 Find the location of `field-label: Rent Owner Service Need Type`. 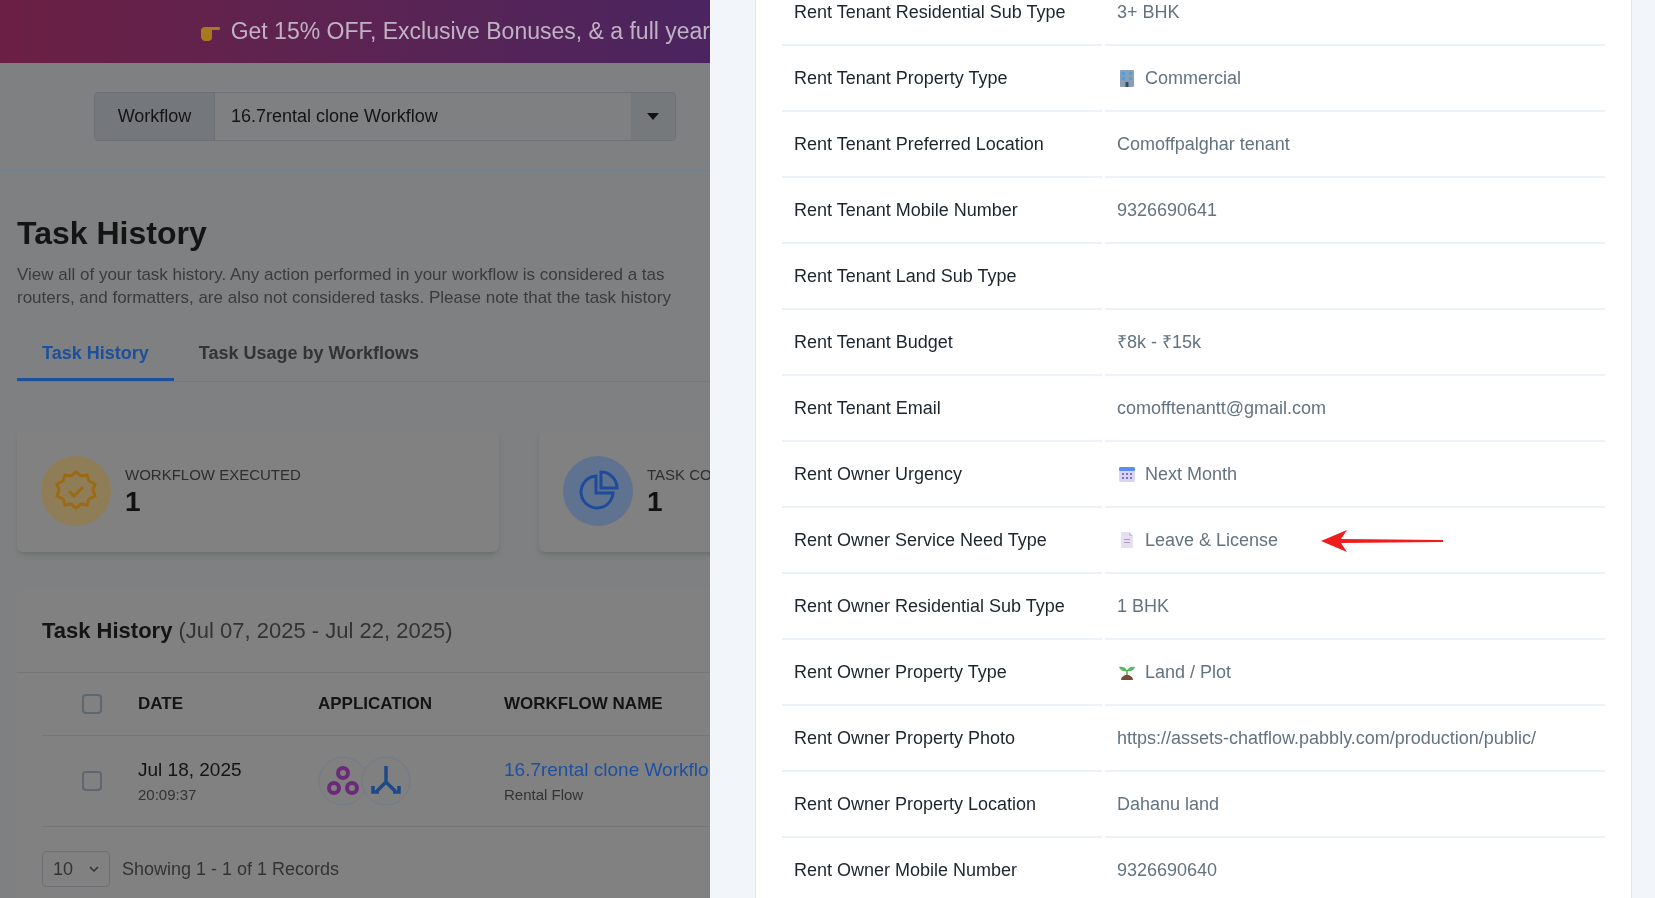

field-label: Rent Owner Service Need Type is located at coordinates (920, 540).